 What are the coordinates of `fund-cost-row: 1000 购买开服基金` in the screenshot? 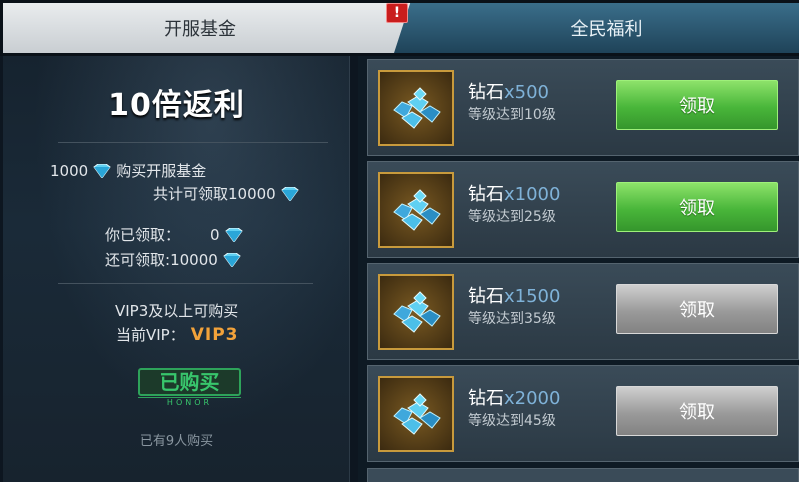 It's located at (128, 170).